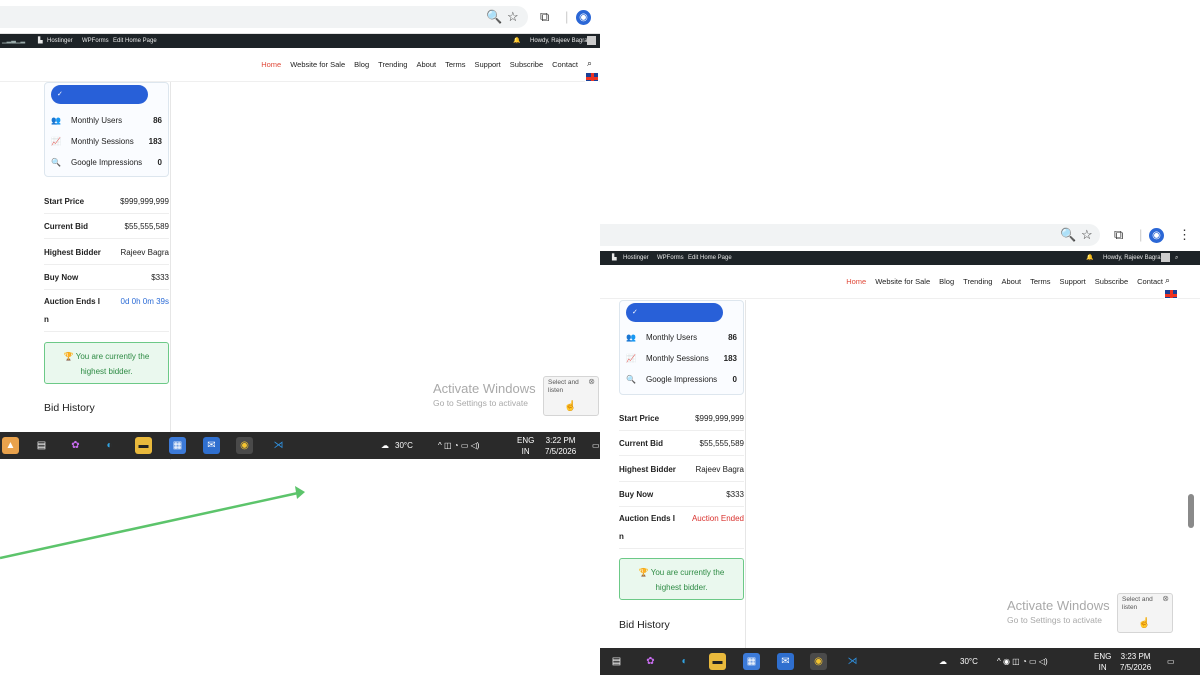 Image resolution: width=1200 pixels, height=675 pixels. Describe the element at coordinates (560, 446) in the screenshot. I see `system-clock: 3:22 PM 7/5/2026` at that location.